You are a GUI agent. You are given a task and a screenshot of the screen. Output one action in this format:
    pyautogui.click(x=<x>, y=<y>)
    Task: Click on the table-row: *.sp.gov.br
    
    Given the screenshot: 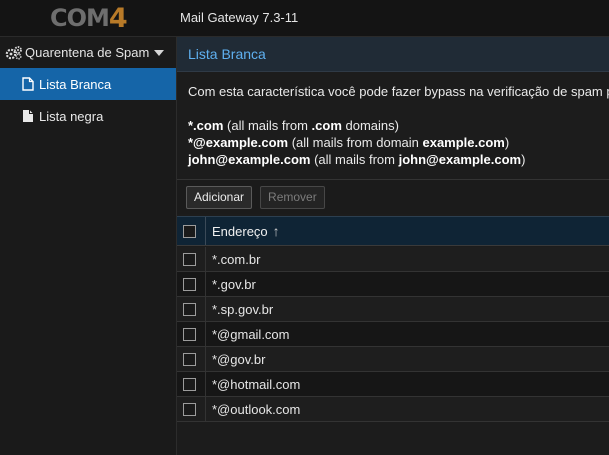 What is the action you would take?
    pyautogui.click(x=393, y=309)
    